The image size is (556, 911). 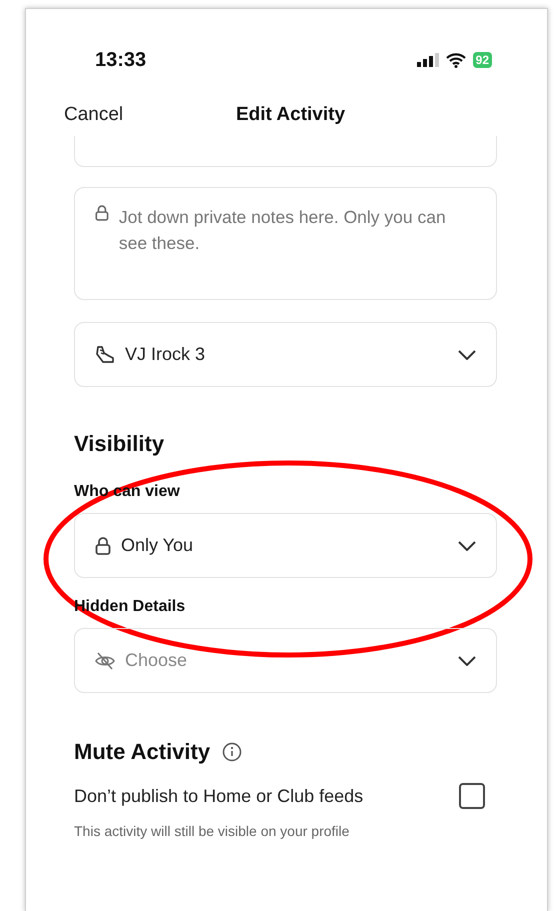 I want to click on feel-field, so click(x=285, y=151).